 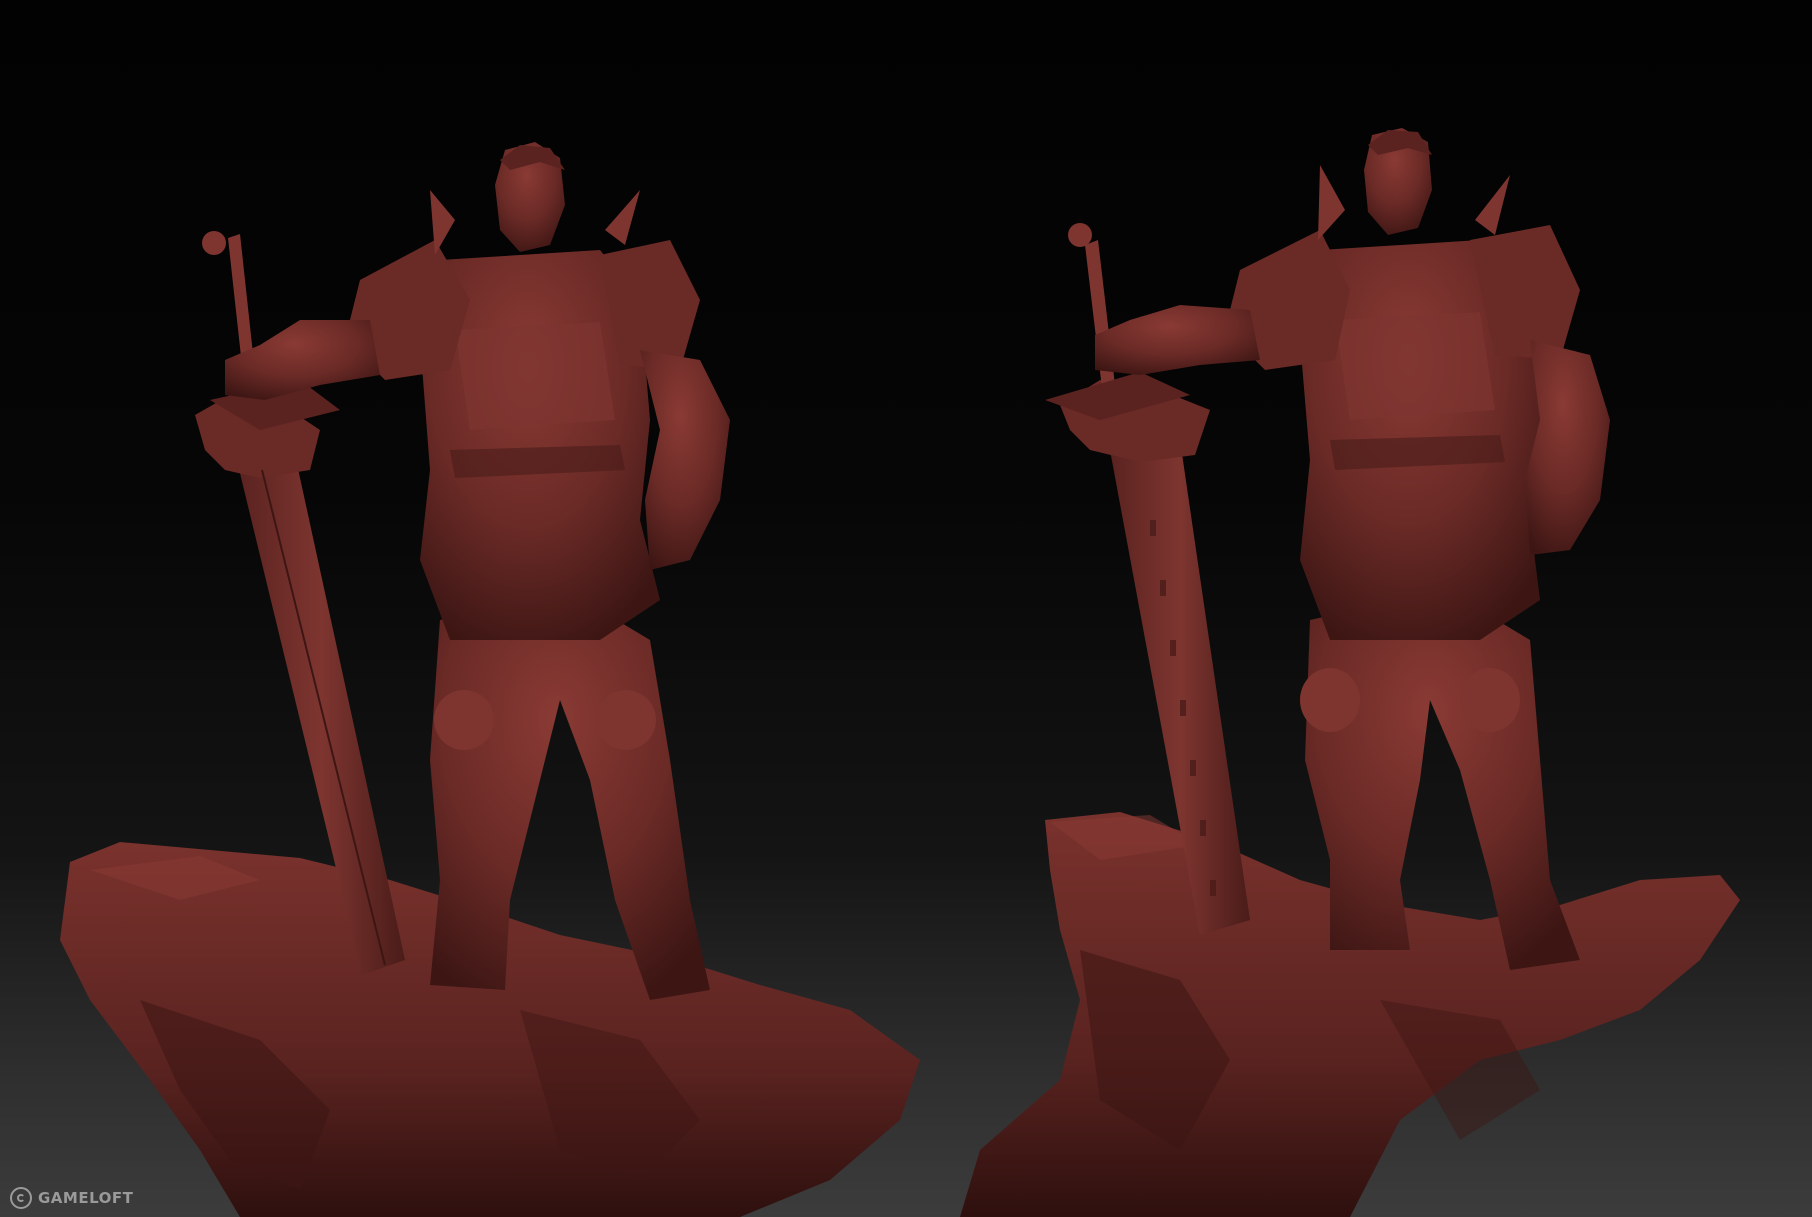 I want to click on gameloft-logo-icon, so click(x=21, y=1198).